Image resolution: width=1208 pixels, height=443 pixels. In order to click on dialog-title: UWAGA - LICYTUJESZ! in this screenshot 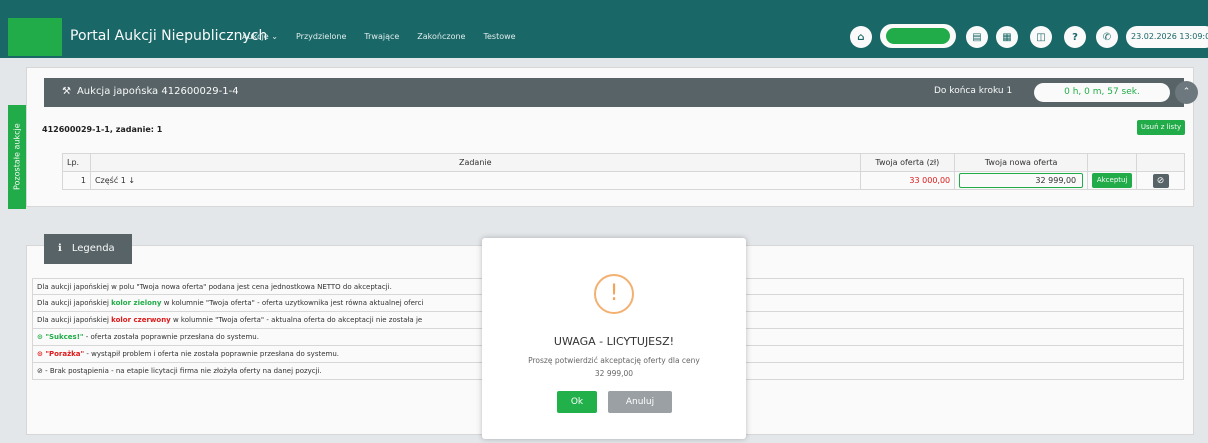, I will do `click(614, 341)`.